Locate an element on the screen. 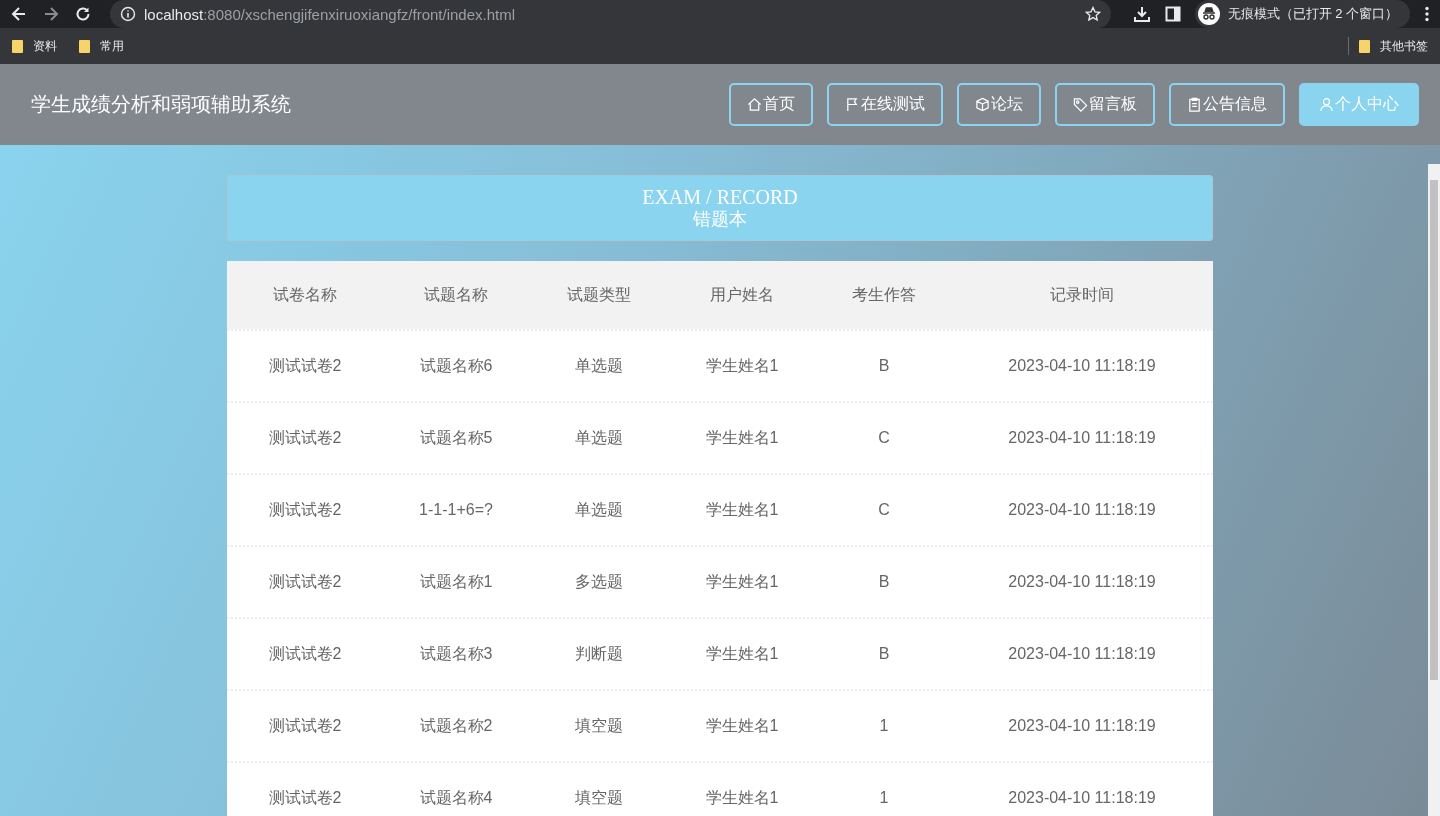 The image size is (1440, 816). table-cell-text: 多选题 is located at coordinates (599, 581).